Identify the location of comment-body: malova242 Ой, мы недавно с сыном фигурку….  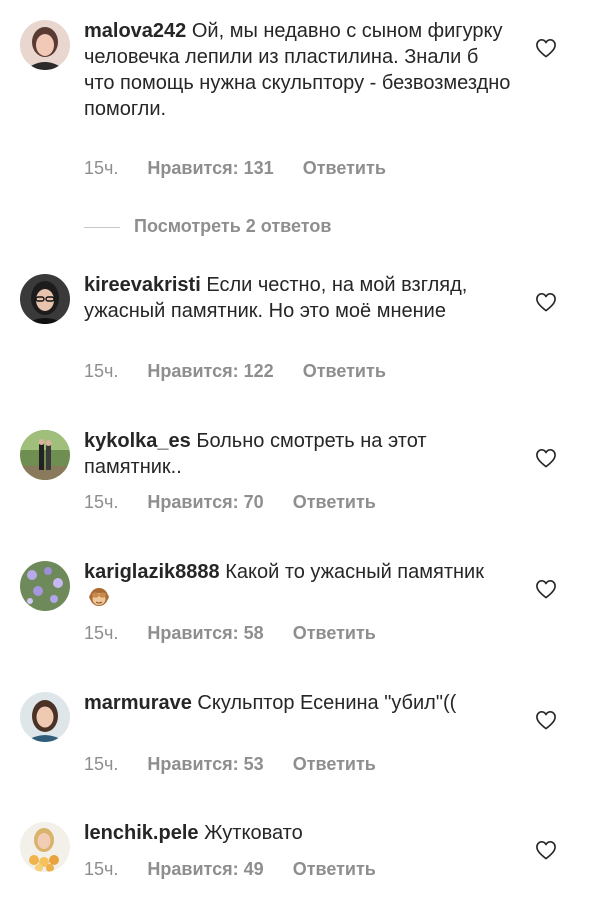
(299, 70).